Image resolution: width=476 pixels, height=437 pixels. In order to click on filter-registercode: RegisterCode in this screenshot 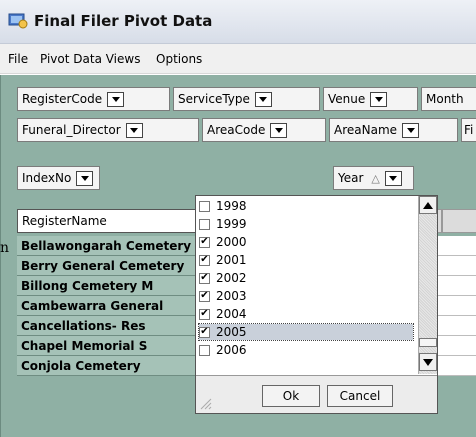, I will do `click(93, 99)`.